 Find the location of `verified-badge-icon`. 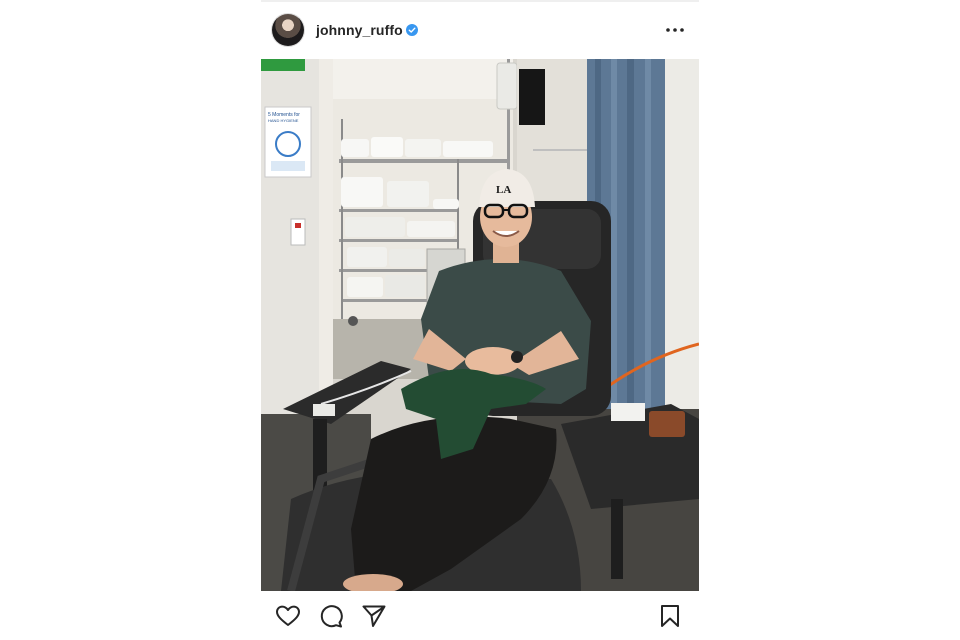

verified-badge-icon is located at coordinates (412, 30).